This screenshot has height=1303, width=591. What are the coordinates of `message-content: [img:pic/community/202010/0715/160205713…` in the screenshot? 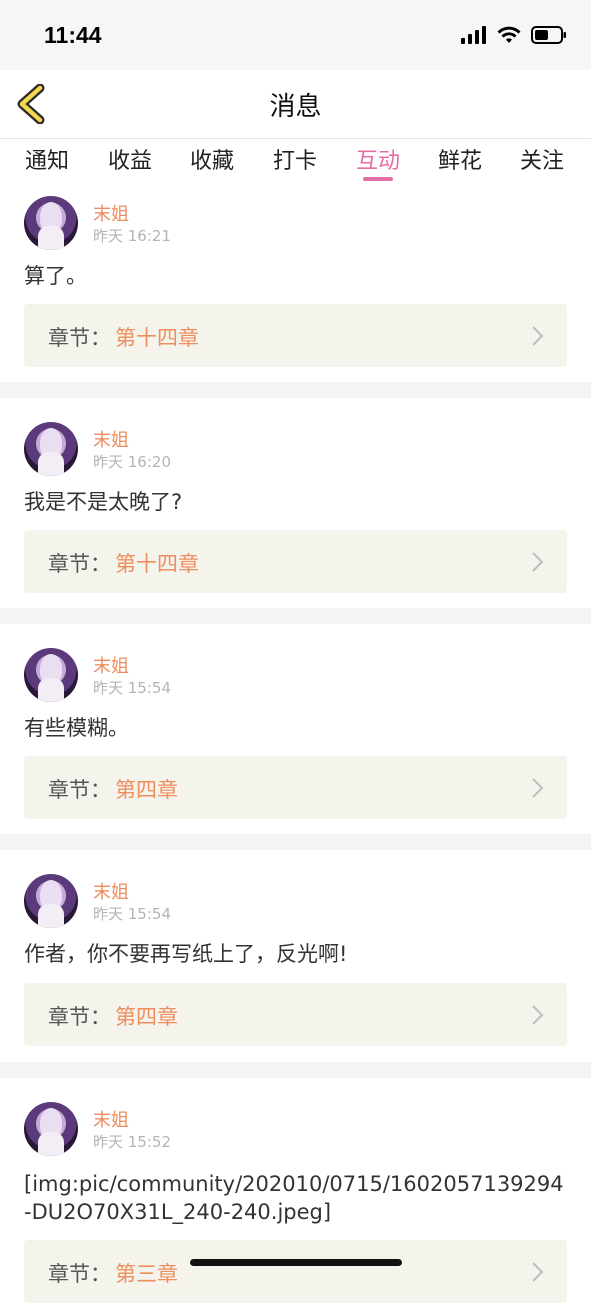 It's located at (294, 1198).